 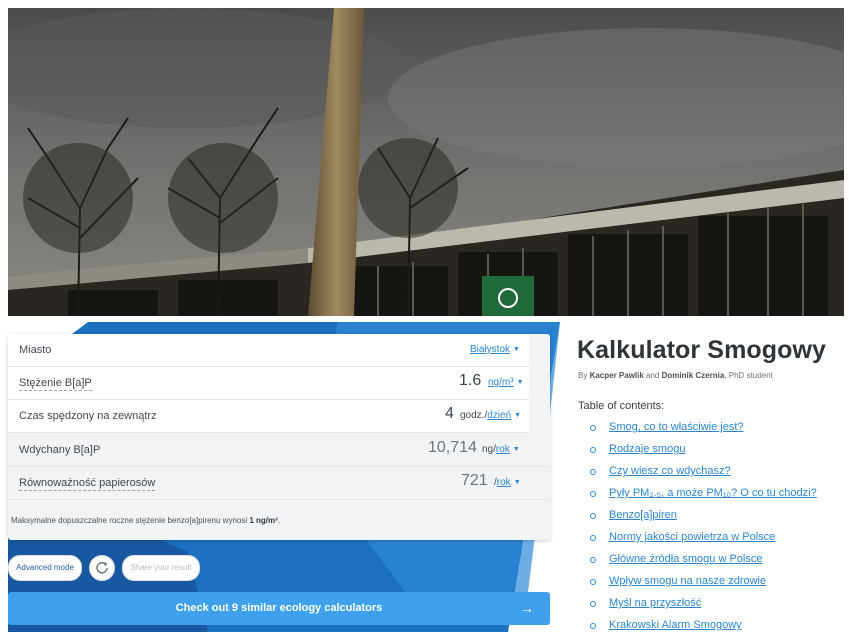 What do you see at coordinates (685, 559) in the screenshot?
I see `toc-link: Główne źródła smogu w Polsce` at bounding box center [685, 559].